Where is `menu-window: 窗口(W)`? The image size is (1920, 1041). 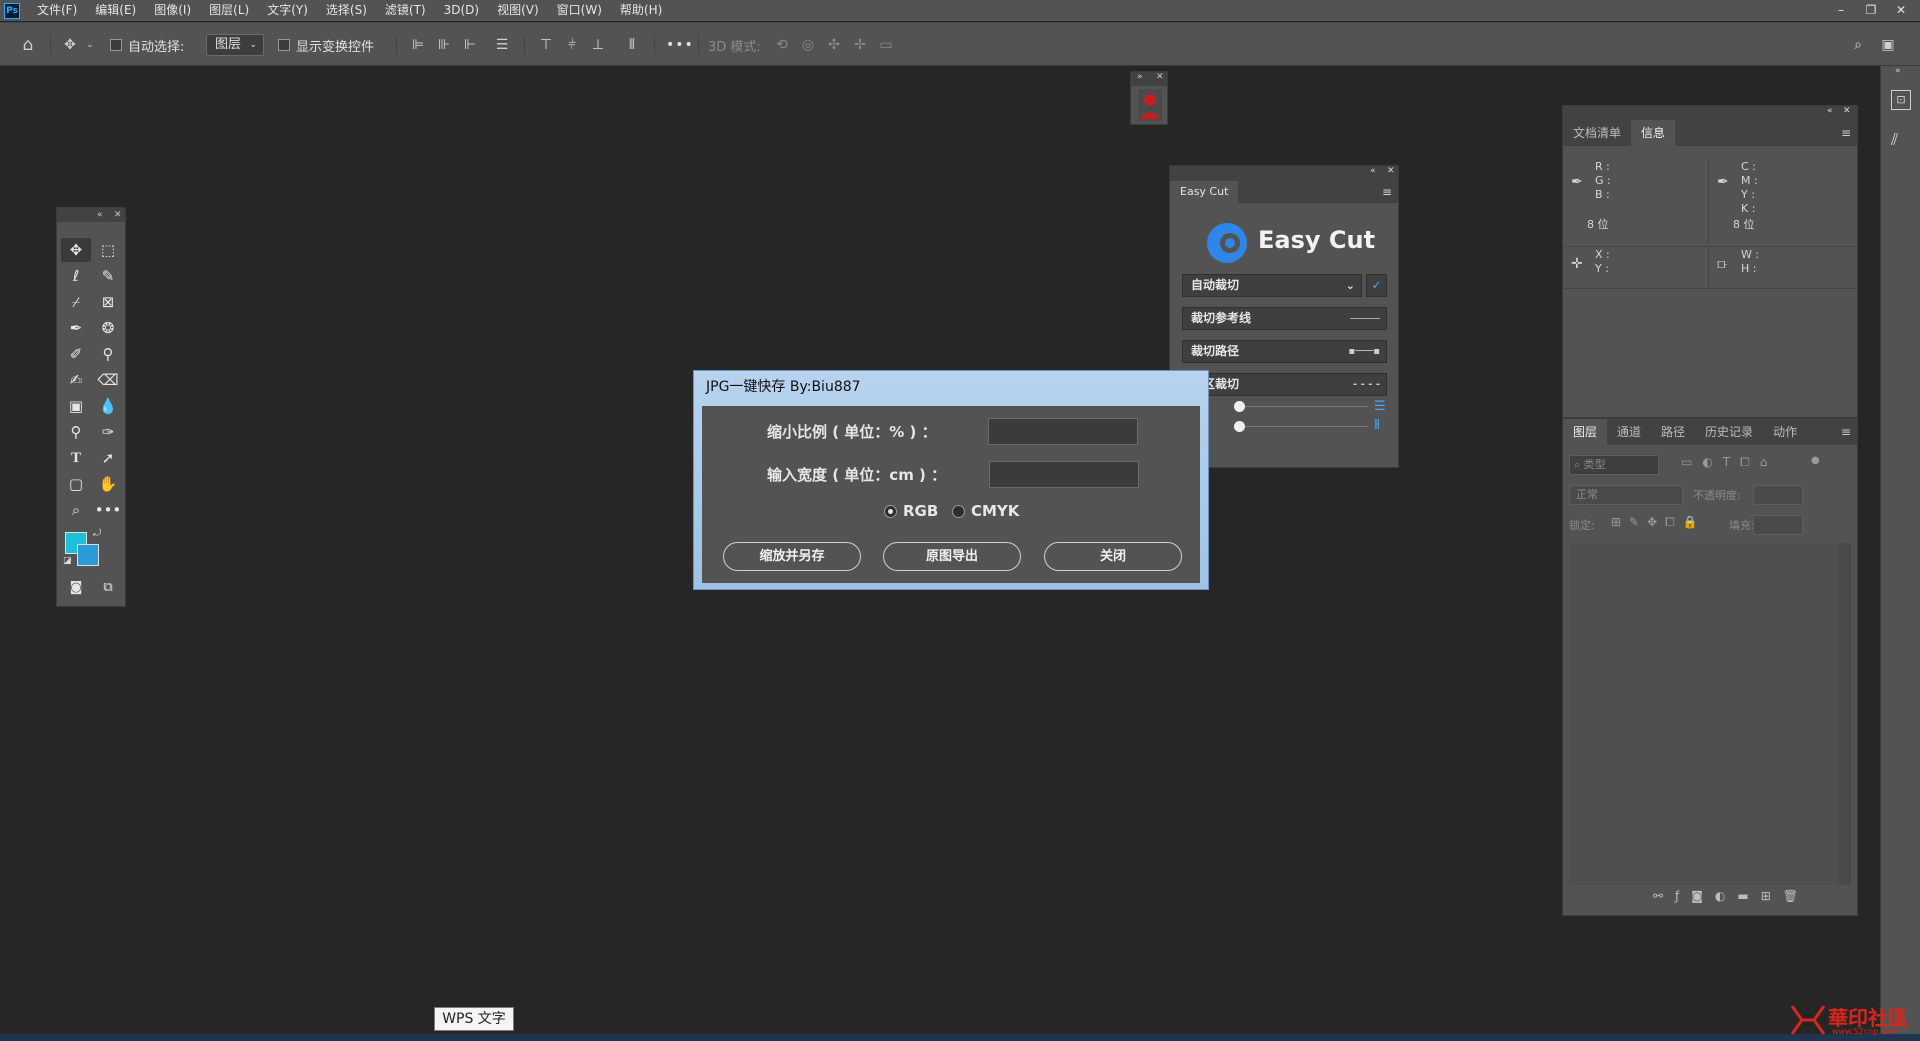 menu-window: 窗口(W) is located at coordinates (579, 10).